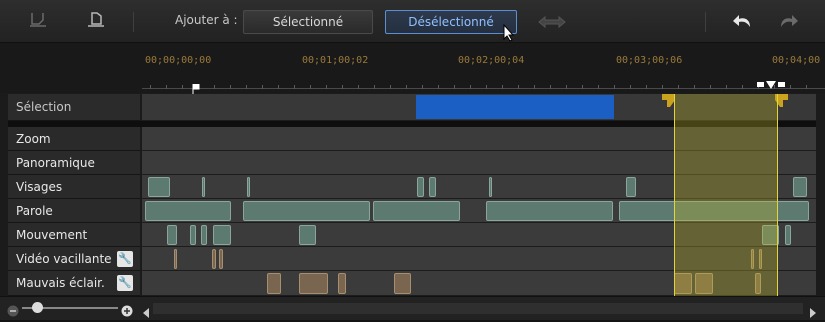 The image size is (825, 322). Describe the element at coordinates (60, 283) in the screenshot. I see `track-label-low-light-text: Mauvais éclair.` at that location.